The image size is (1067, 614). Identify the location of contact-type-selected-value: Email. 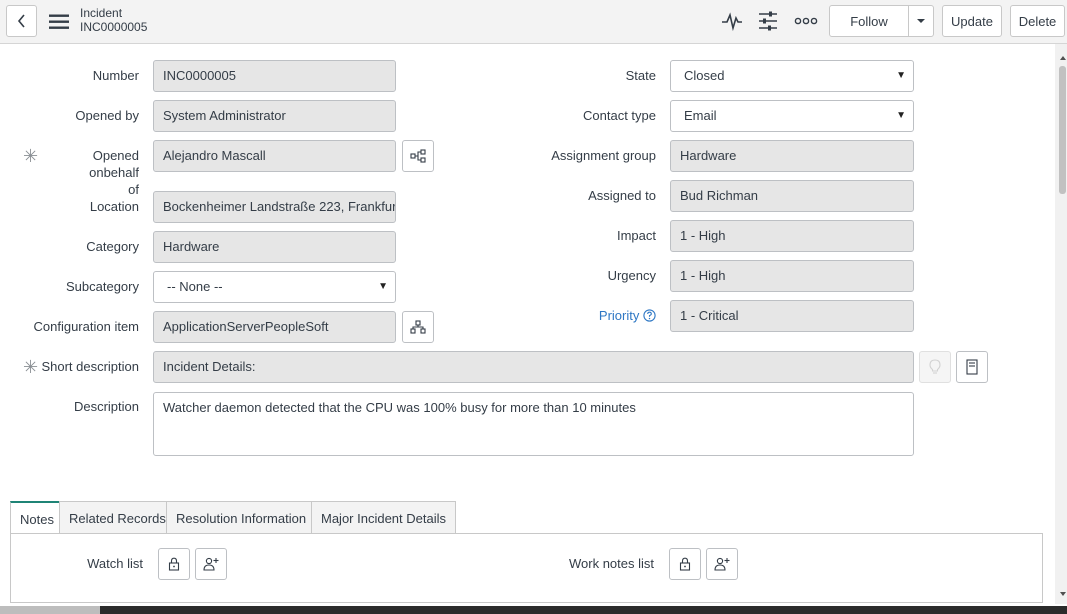
(700, 115).